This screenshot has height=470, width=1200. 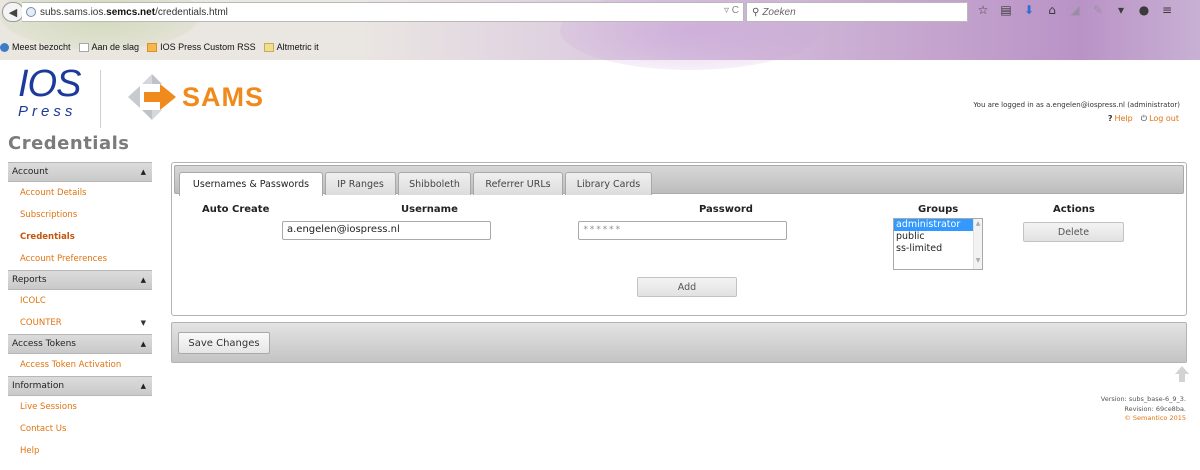 What do you see at coordinates (386, 230) in the screenshot?
I see `username-field: a.engelen@iospress.nl` at bounding box center [386, 230].